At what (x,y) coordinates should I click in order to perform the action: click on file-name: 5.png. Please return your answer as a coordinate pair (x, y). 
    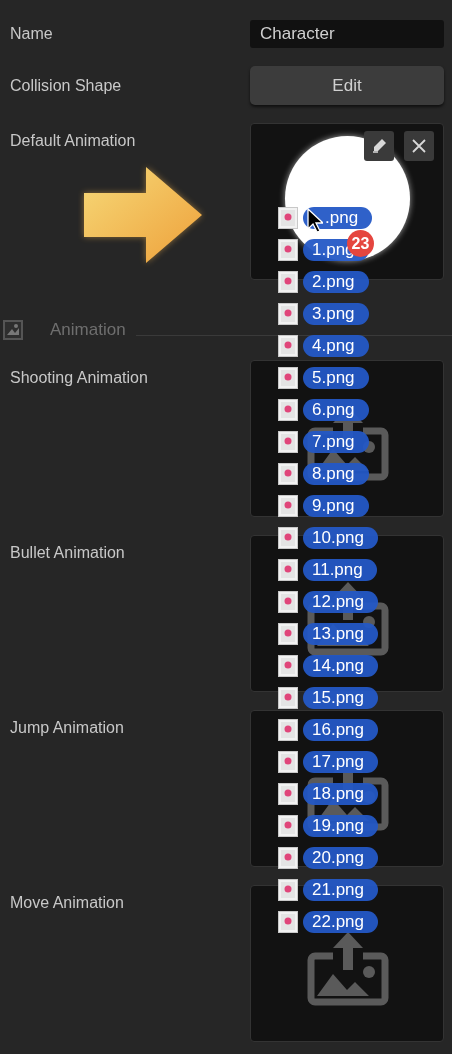
    Looking at the image, I should click on (336, 378).